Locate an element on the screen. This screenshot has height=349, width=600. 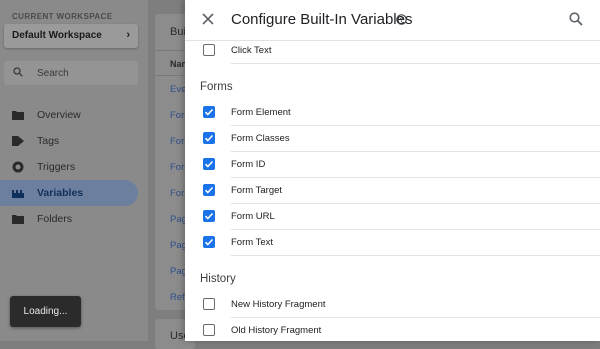
trigger-icon is located at coordinates (18, 167).